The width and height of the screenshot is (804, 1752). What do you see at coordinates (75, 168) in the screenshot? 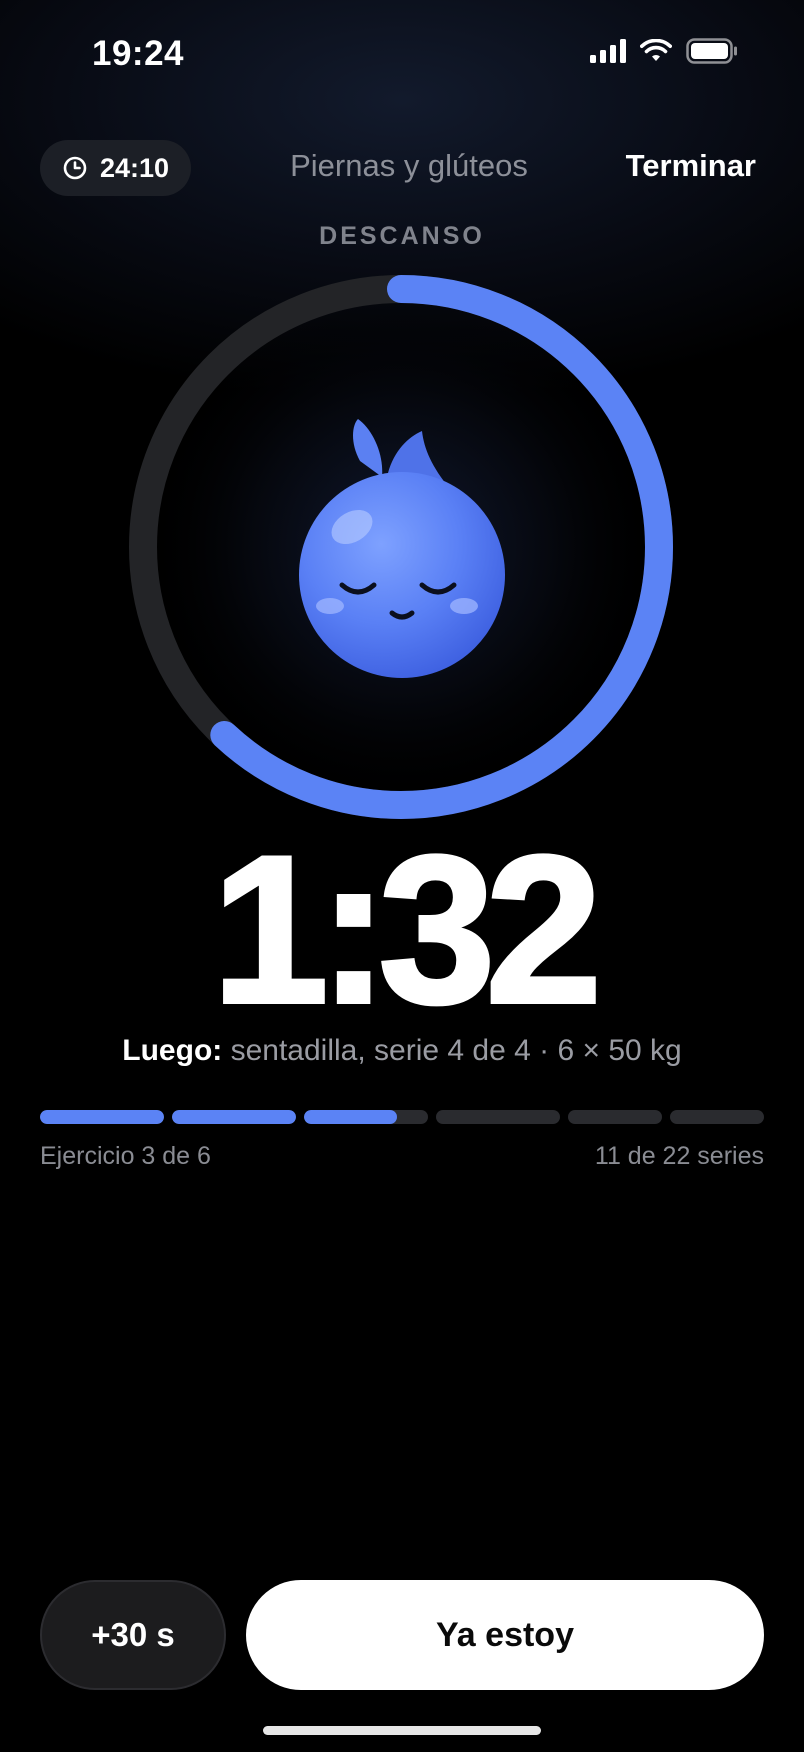
I see `clock-icon` at bounding box center [75, 168].